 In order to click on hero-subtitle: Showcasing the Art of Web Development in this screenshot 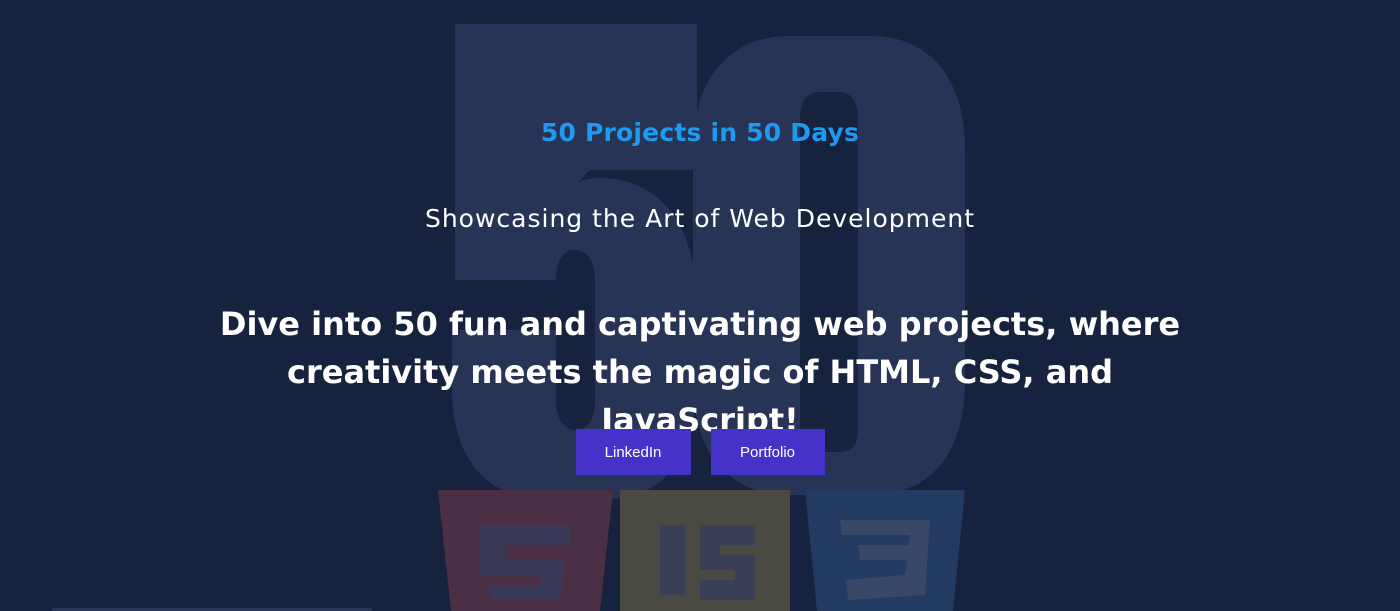, I will do `click(700, 218)`.